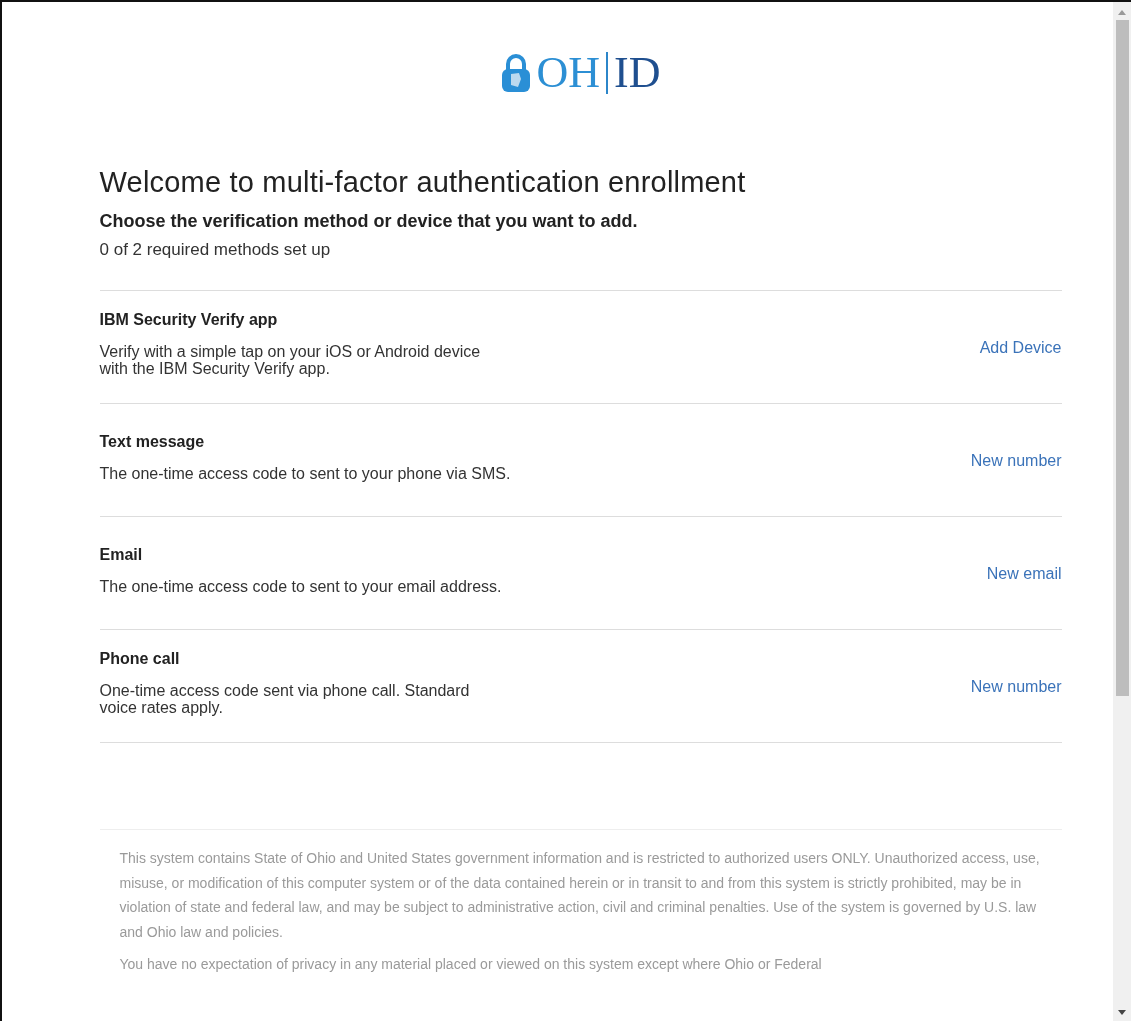 The width and height of the screenshot is (1131, 1021). What do you see at coordinates (305, 473) in the screenshot?
I see `method-description: The one-time access code to sent to your phone via SMS.` at bounding box center [305, 473].